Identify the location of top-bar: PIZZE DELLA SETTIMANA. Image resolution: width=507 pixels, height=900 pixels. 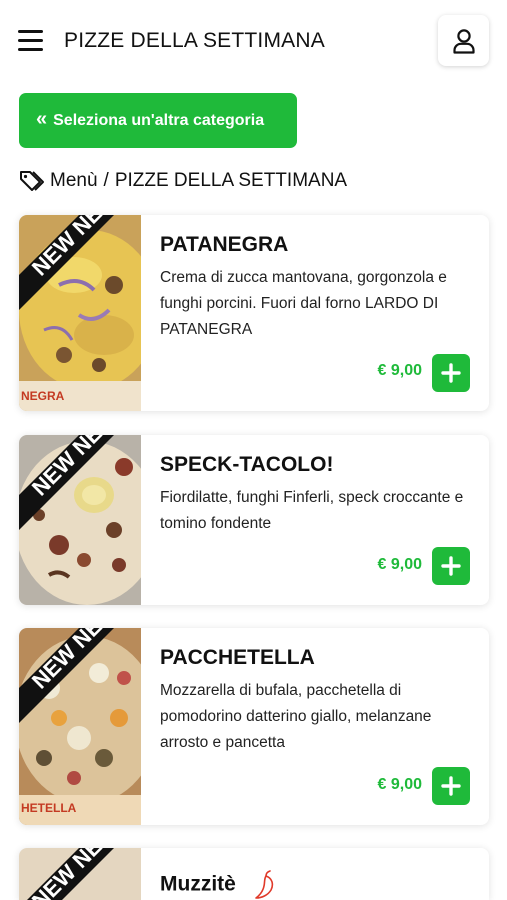
(253, 41).